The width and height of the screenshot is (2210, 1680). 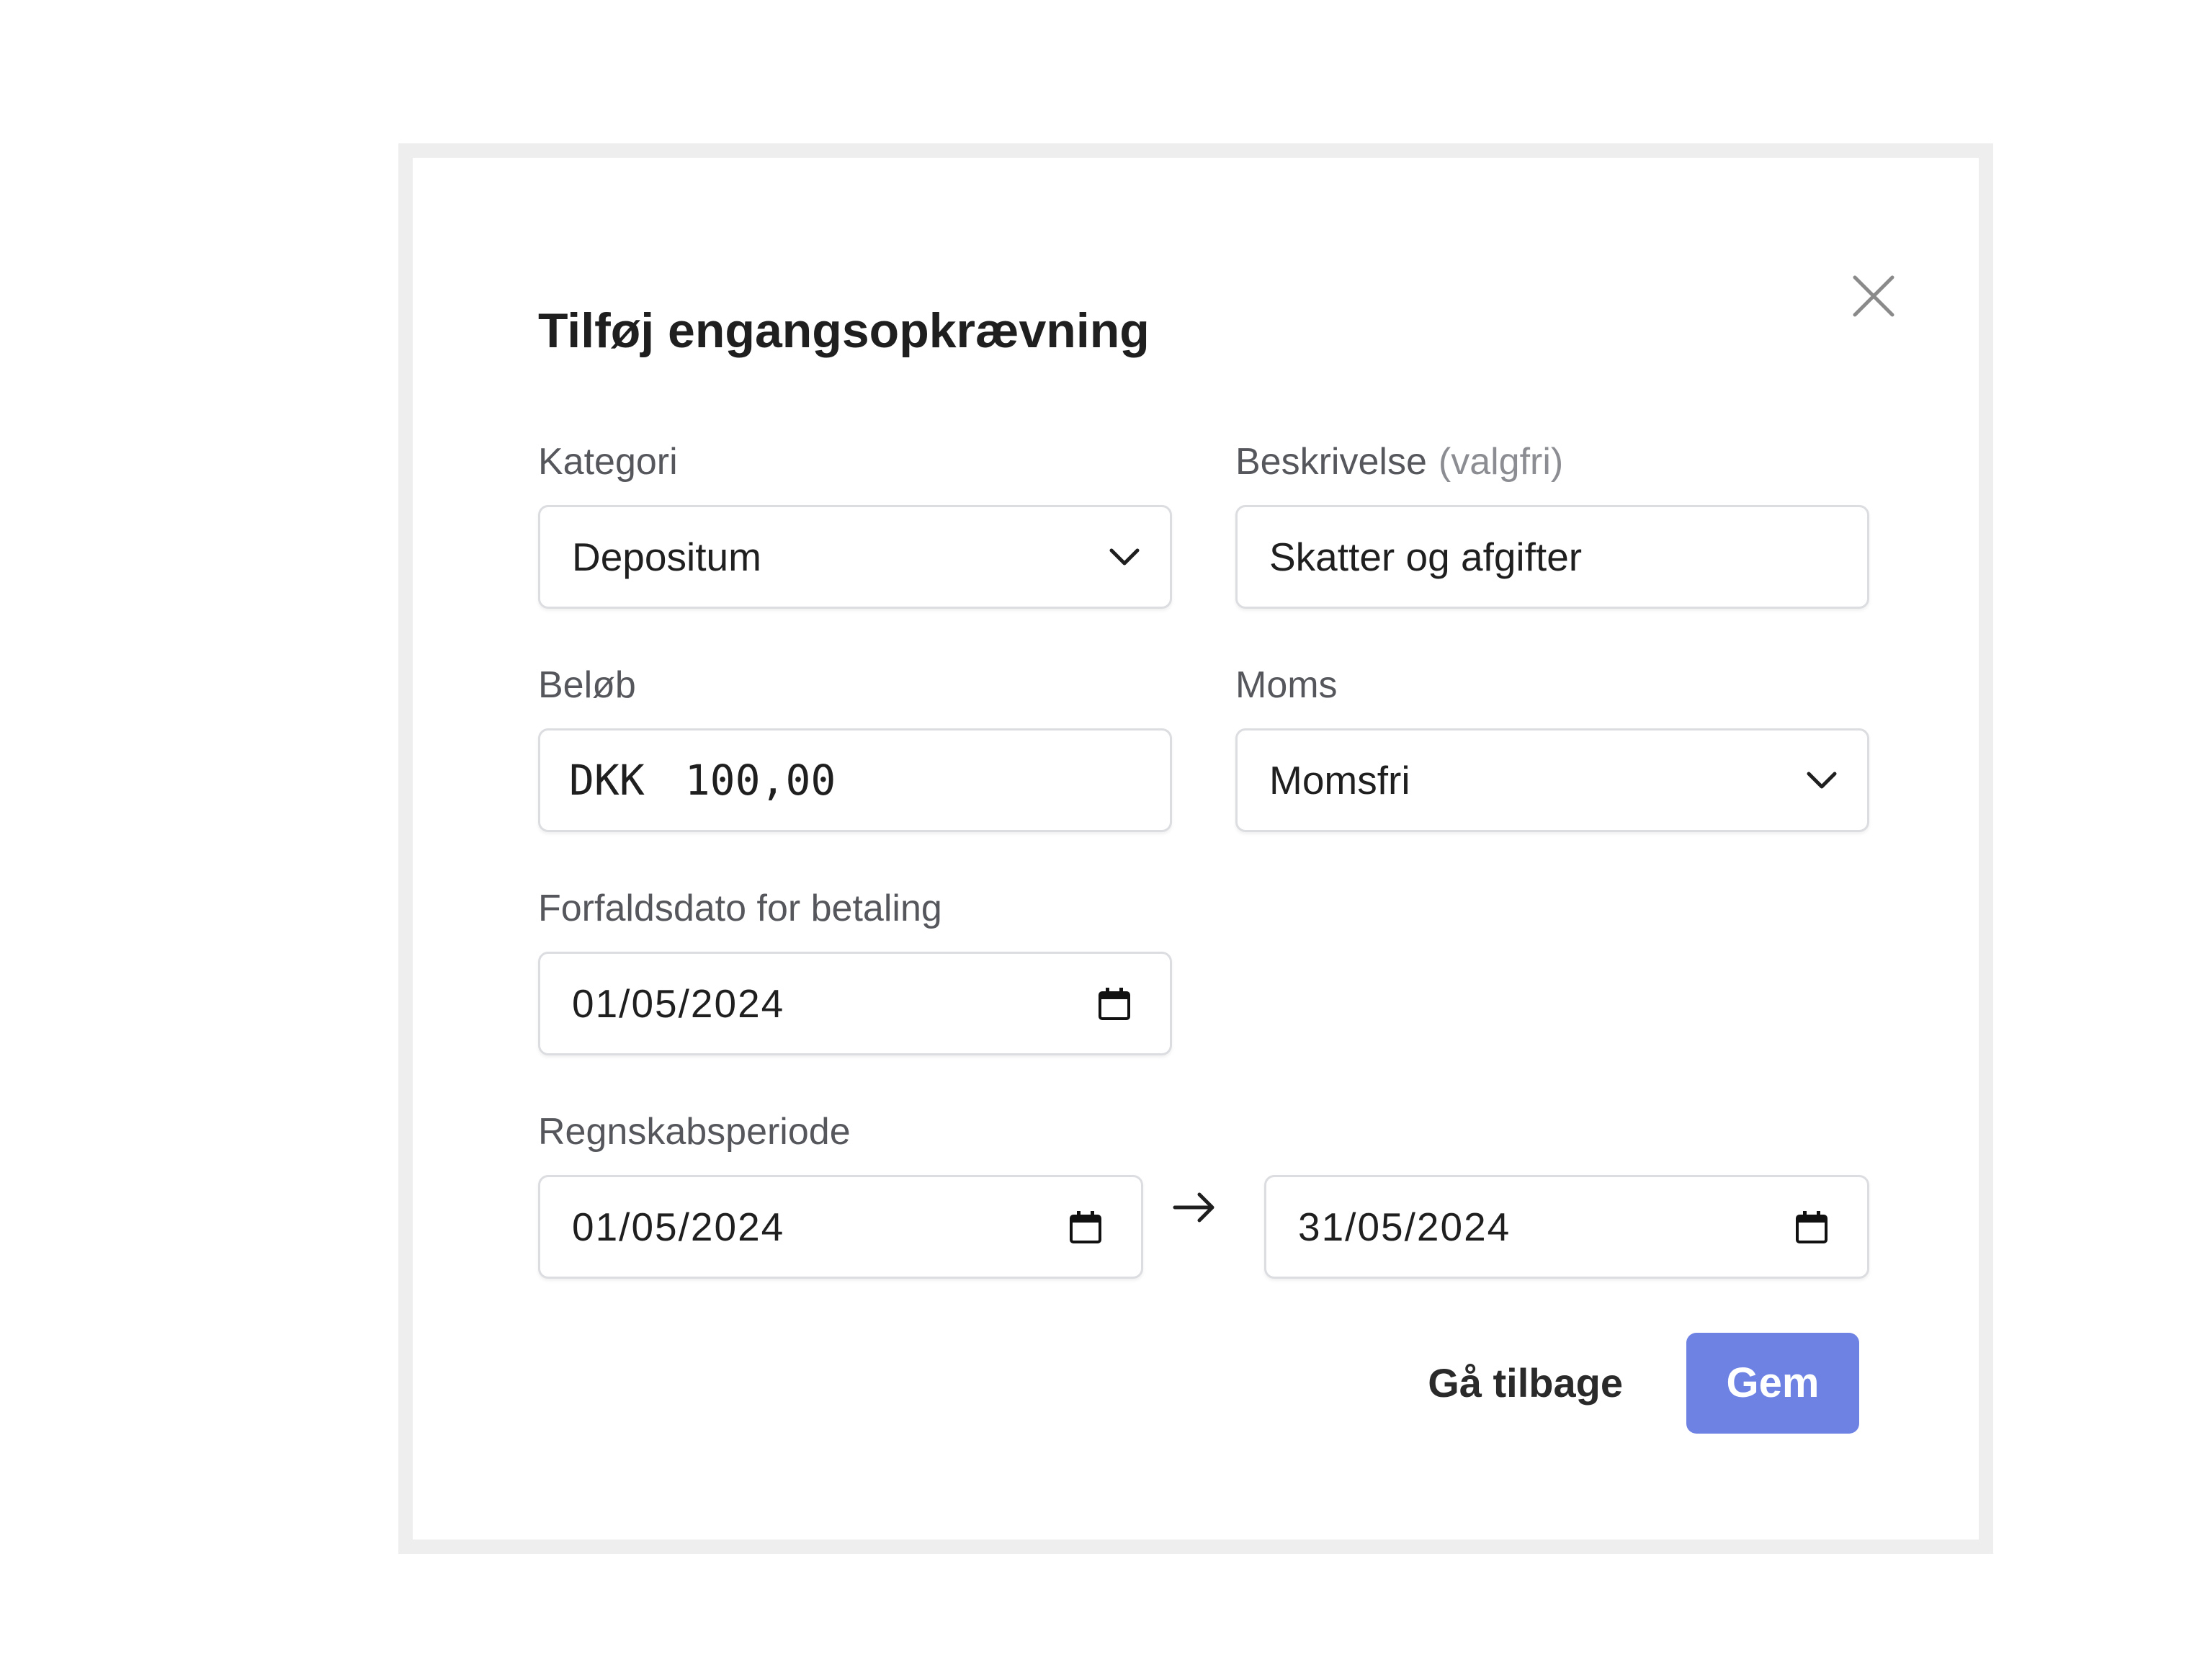 What do you see at coordinates (844, 330) in the screenshot?
I see `dialog-title: Tilføj engangsopkrævning` at bounding box center [844, 330].